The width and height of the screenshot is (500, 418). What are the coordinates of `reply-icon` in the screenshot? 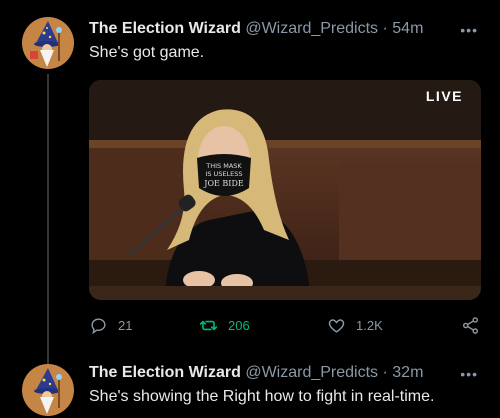 It's located at (98, 326).